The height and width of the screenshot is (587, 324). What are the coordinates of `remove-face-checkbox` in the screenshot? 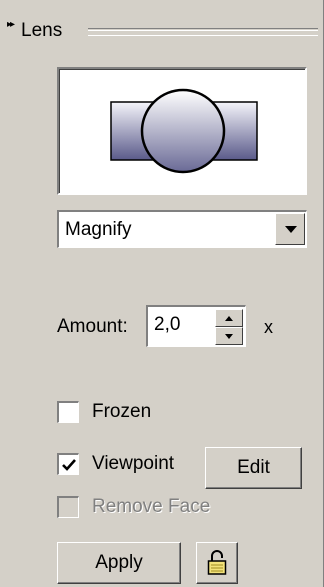 It's located at (68, 507).